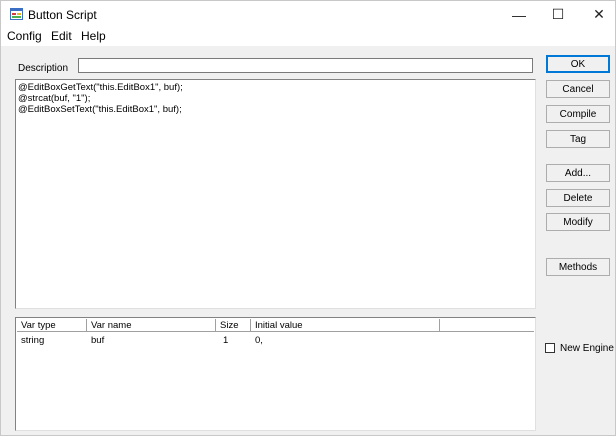 This screenshot has width=616, height=436. What do you see at coordinates (93, 36) in the screenshot?
I see `menu-help: Help` at bounding box center [93, 36].